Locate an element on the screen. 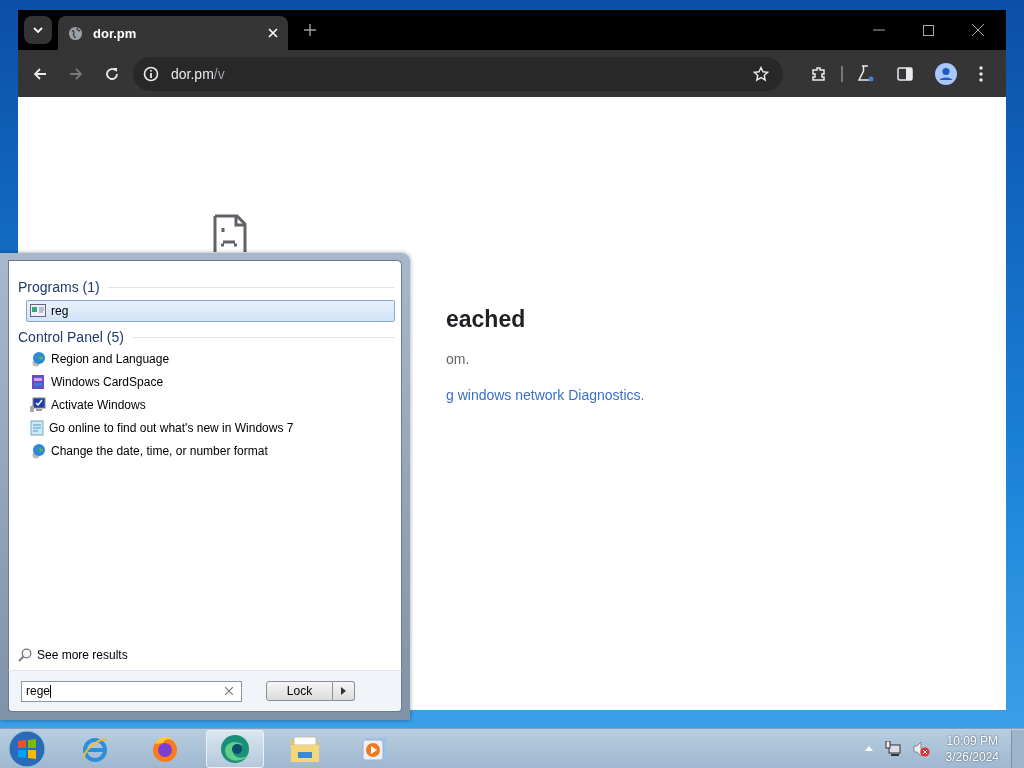 The width and height of the screenshot is (1024, 768). info-icon is located at coordinates (151, 73).